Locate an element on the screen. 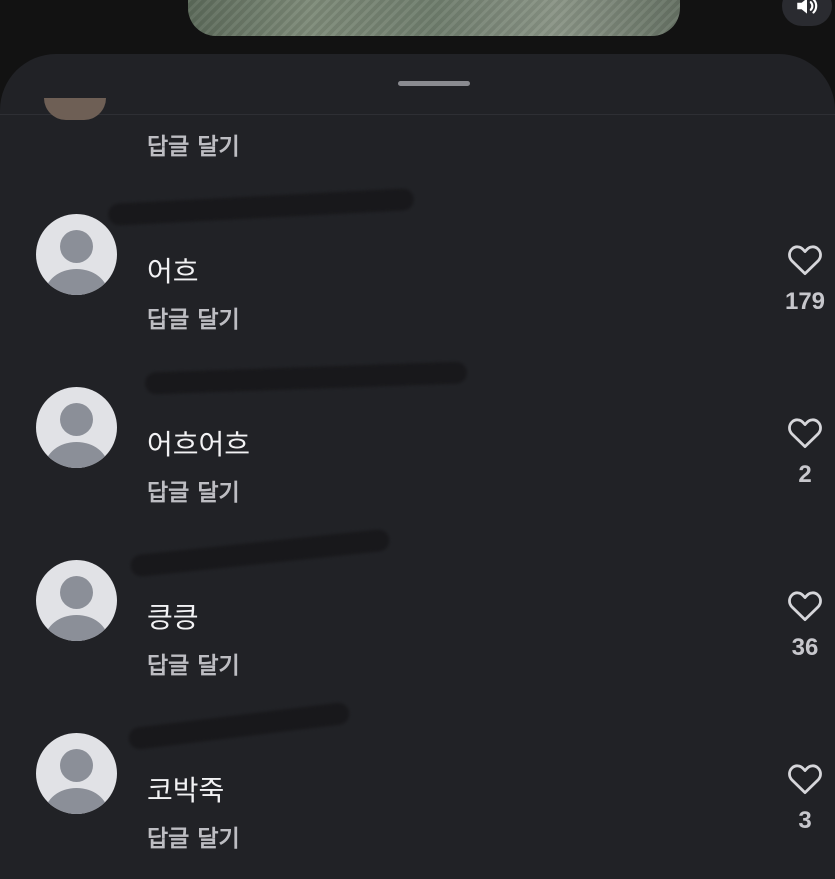 This screenshot has width=835, height=879. like-count: 36 is located at coordinates (805, 647).